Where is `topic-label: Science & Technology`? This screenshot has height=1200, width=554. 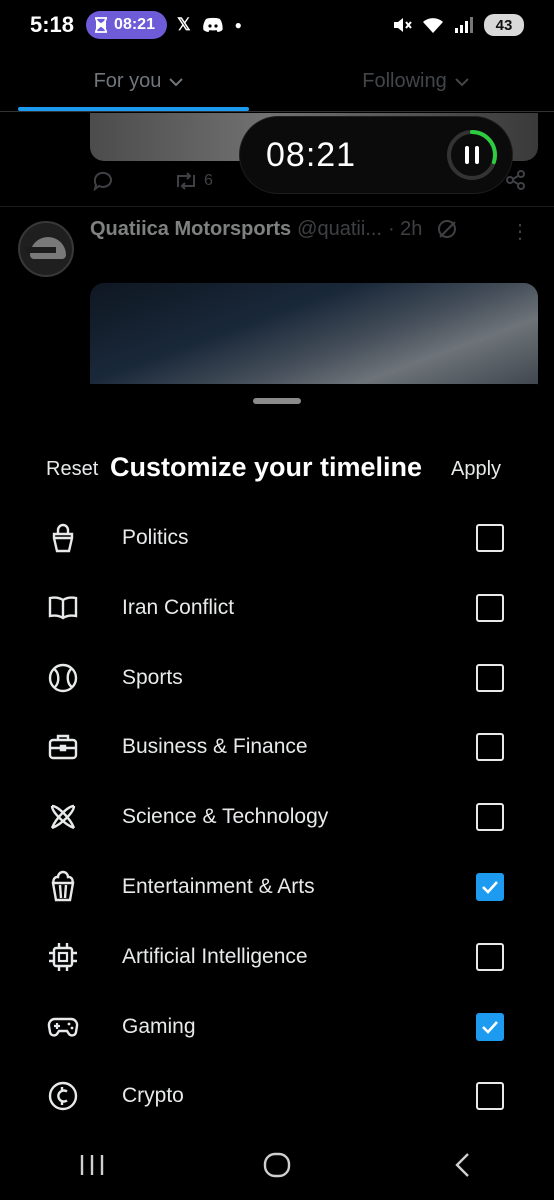
topic-label: Science & Technology is located at coordinates (225, 817).